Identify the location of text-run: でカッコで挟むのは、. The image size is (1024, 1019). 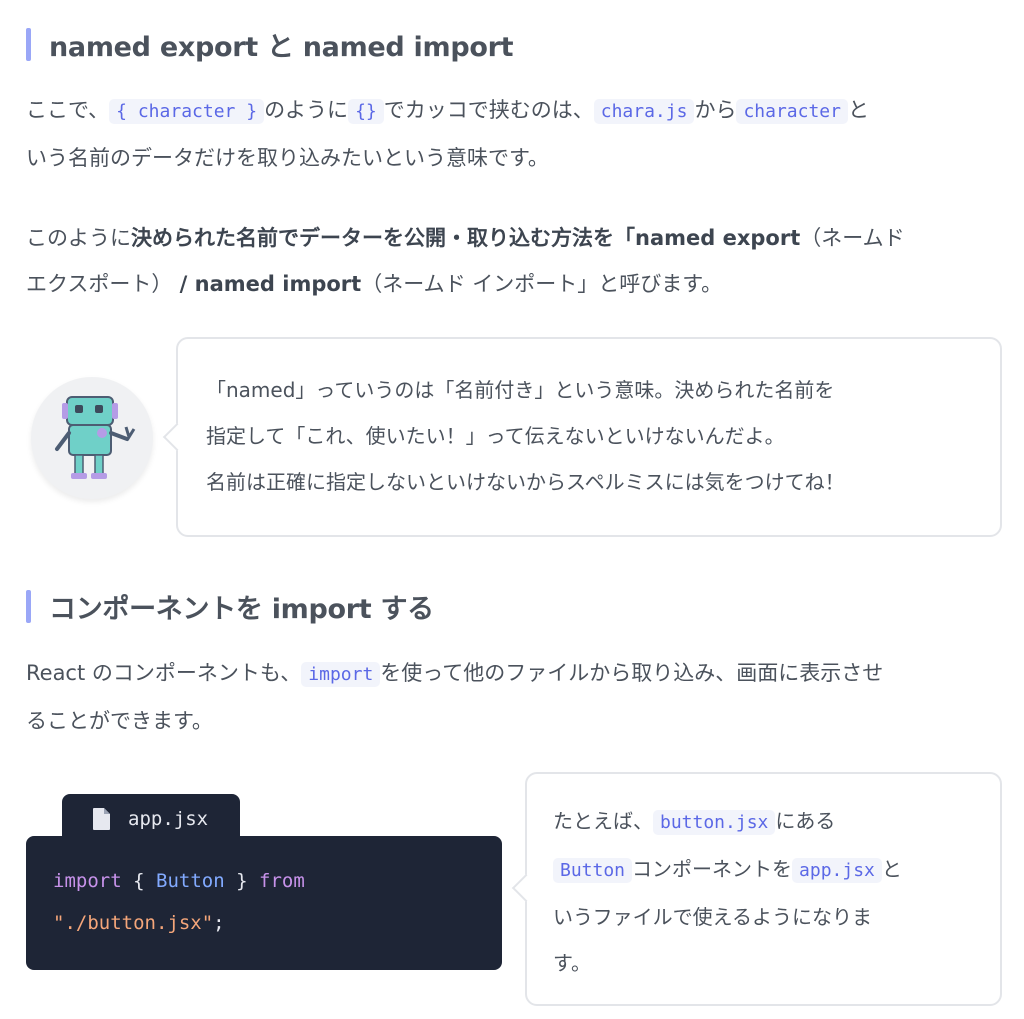
(488, 110).